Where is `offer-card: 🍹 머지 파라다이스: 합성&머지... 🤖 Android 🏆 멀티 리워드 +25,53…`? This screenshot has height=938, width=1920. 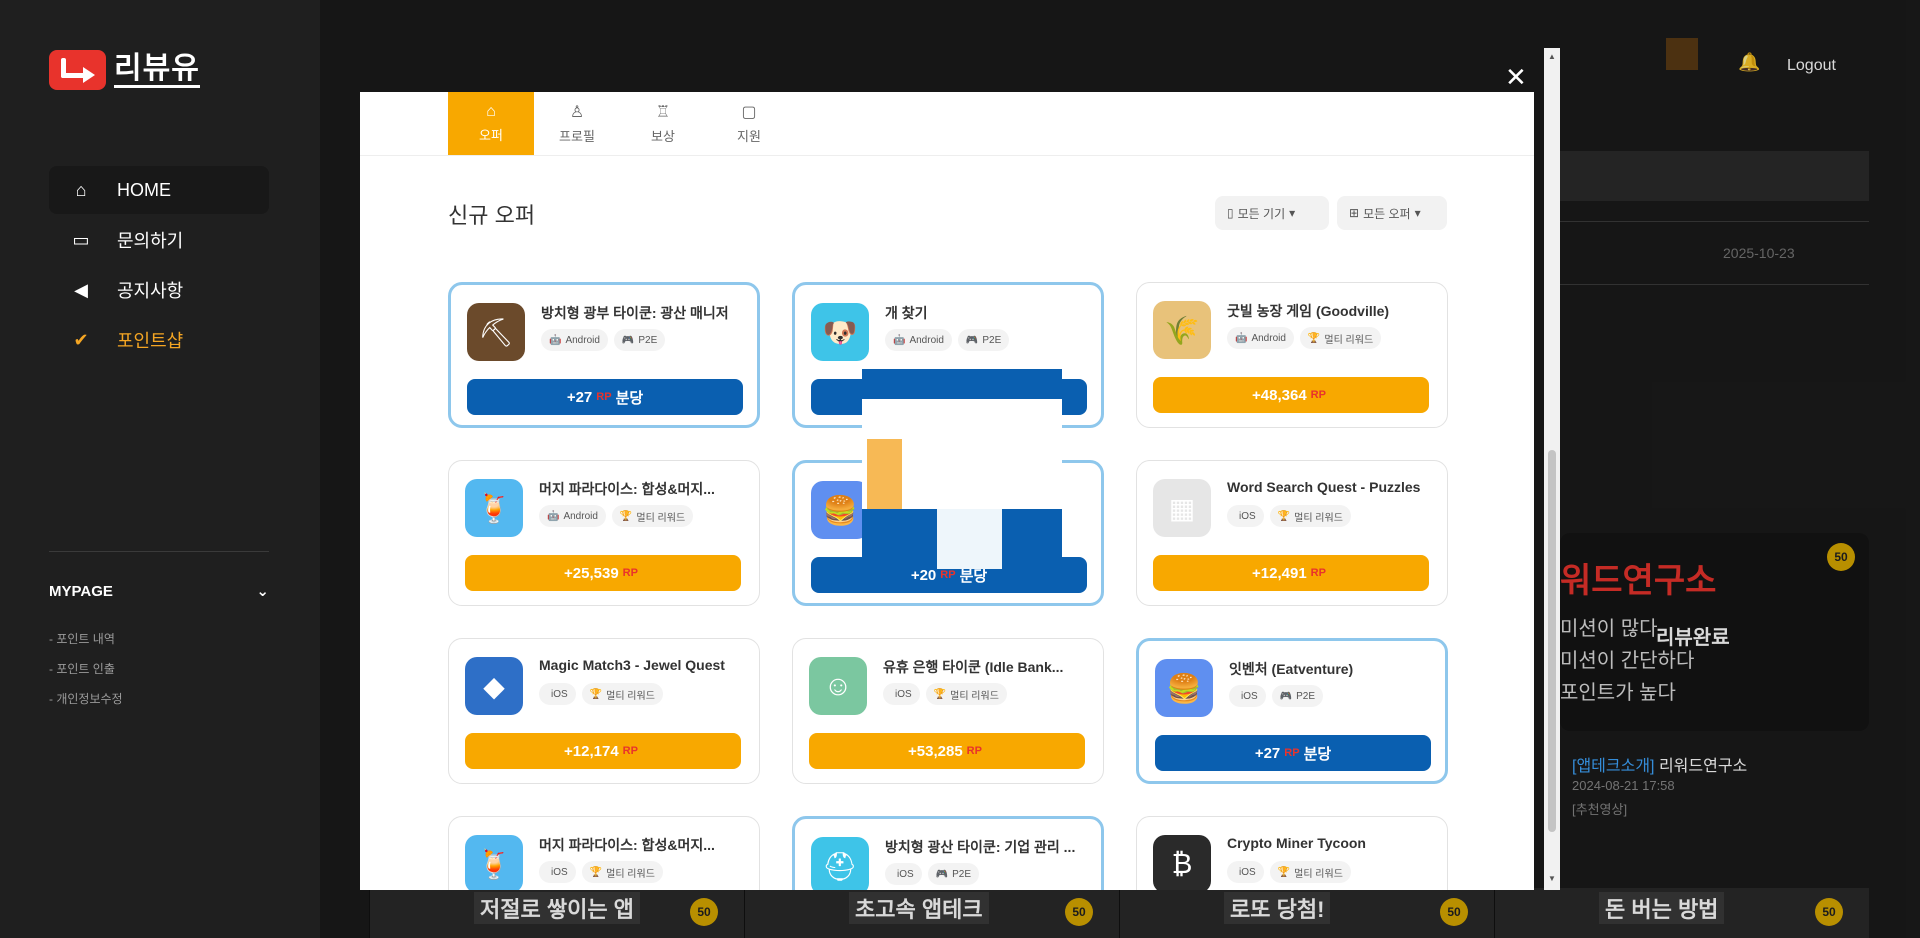 offer-card: 🍹 머지 파라다이스: 합성&머지... 🤖 Android 🏆 멀티 리워드 +25,53… is located at coordinates (604, 533).